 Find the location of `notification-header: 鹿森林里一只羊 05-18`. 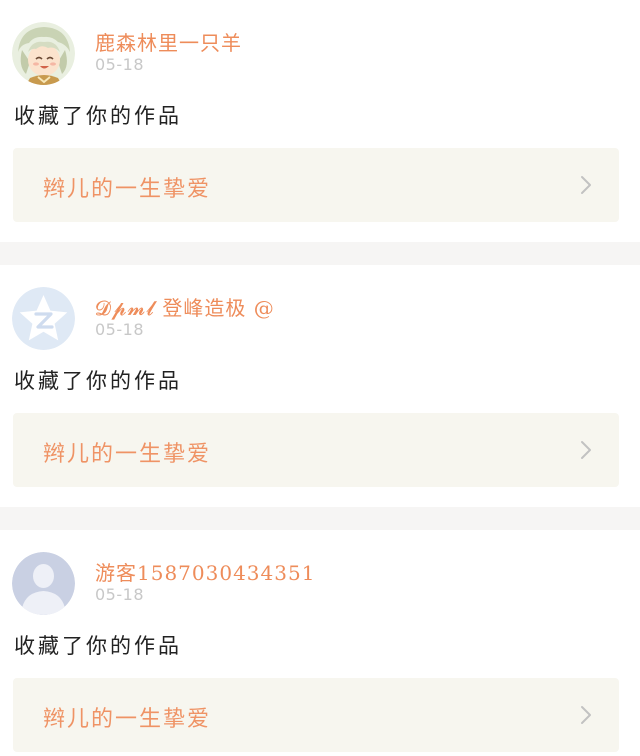

notification-header: 鹿森林里一只羊 05-18 is located at coordinates (312, 54).